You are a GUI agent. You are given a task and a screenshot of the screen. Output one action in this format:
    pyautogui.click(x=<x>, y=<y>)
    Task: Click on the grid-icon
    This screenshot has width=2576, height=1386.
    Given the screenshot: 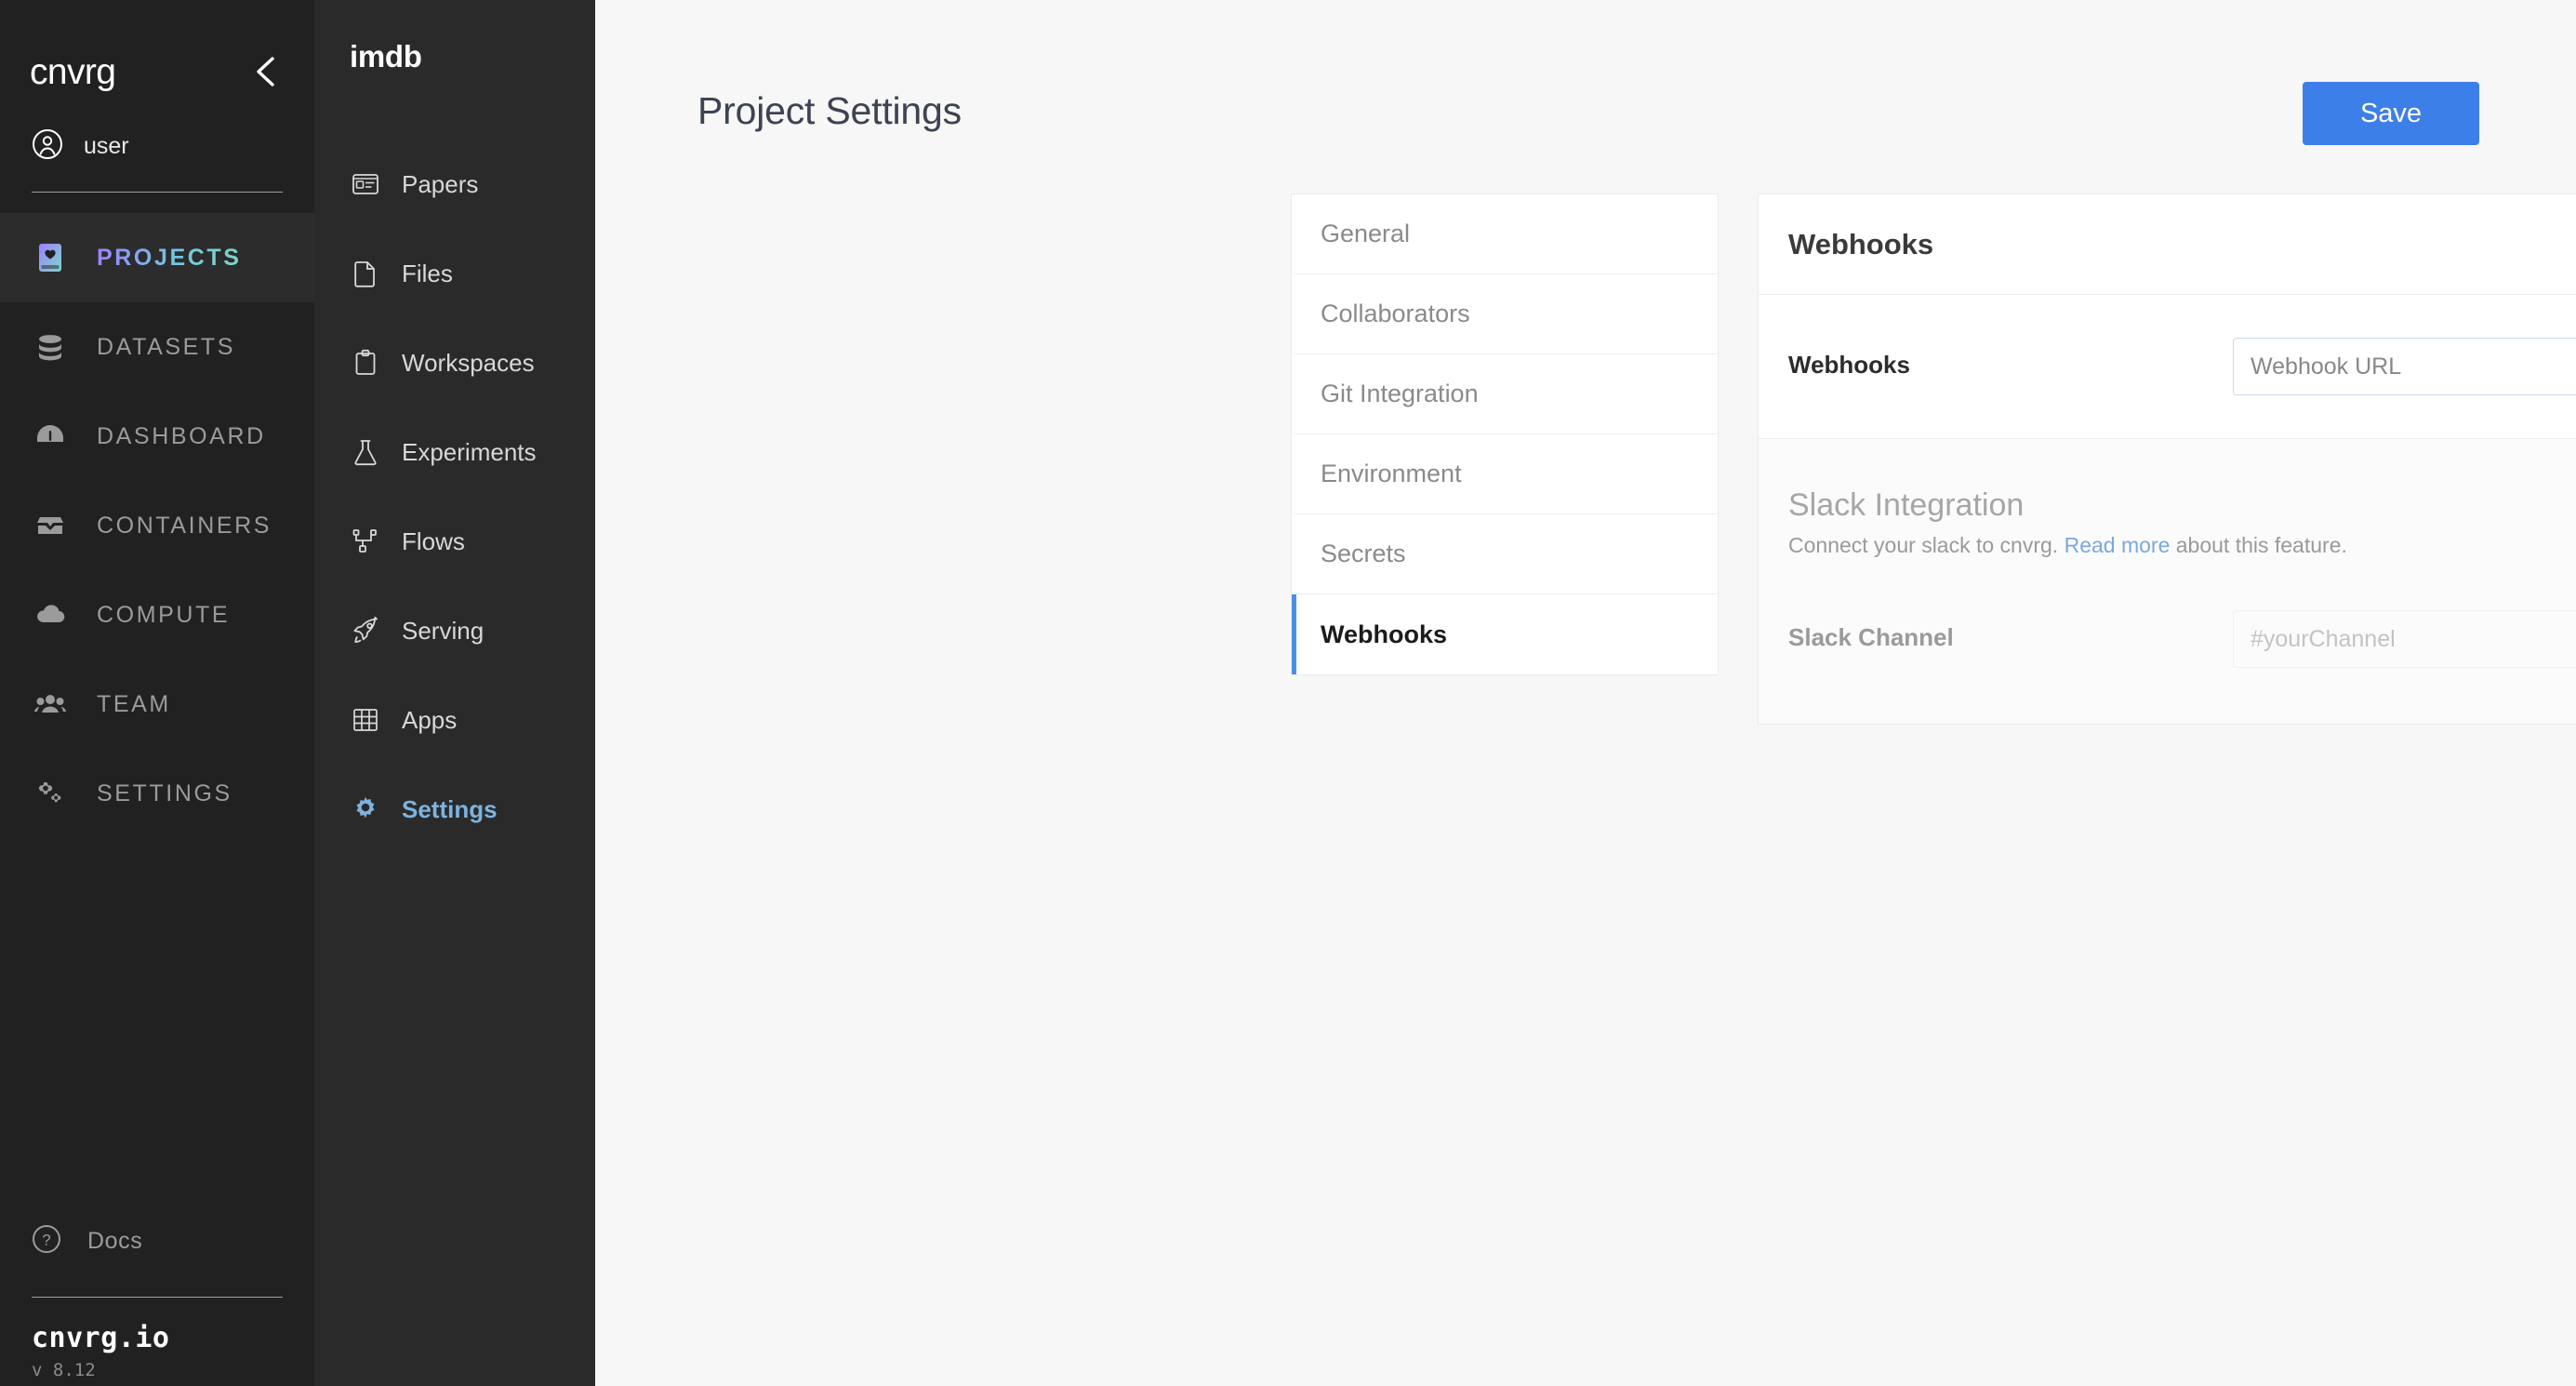 What is the action you would take?
    pyautogui.click(x=365, y=720)
    